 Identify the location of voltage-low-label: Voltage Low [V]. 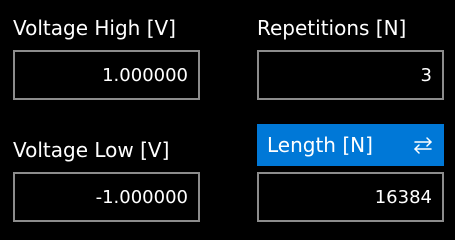
(91, 150).